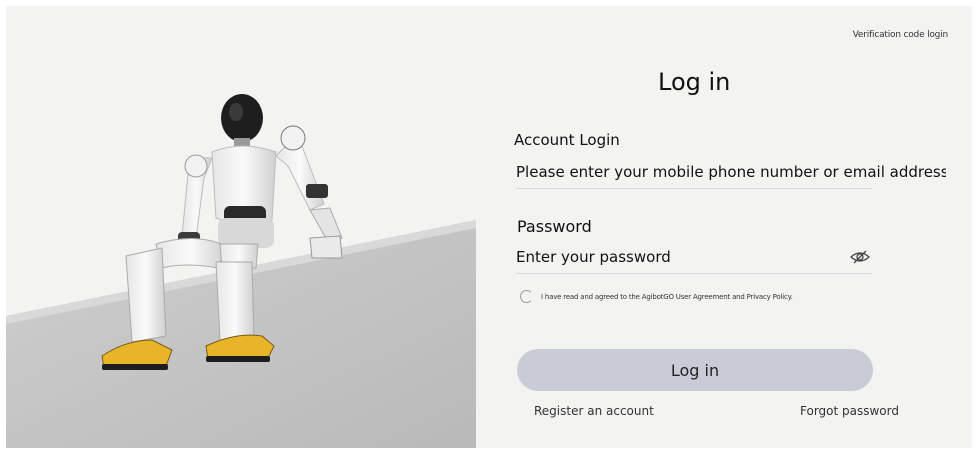 The image size is (979, 454). What do you see at coordinates (860, 257) in the screenshot?
I see `eye-slash-icon` at bounding box center [860, 257].